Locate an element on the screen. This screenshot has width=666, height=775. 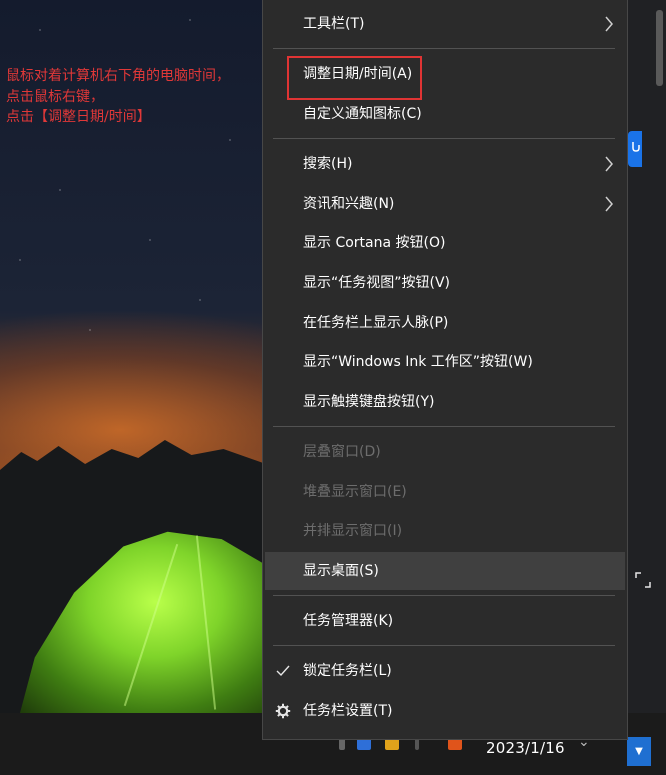
menu-item-label: 任务管理器(K) is located at coordinates (348, 621).